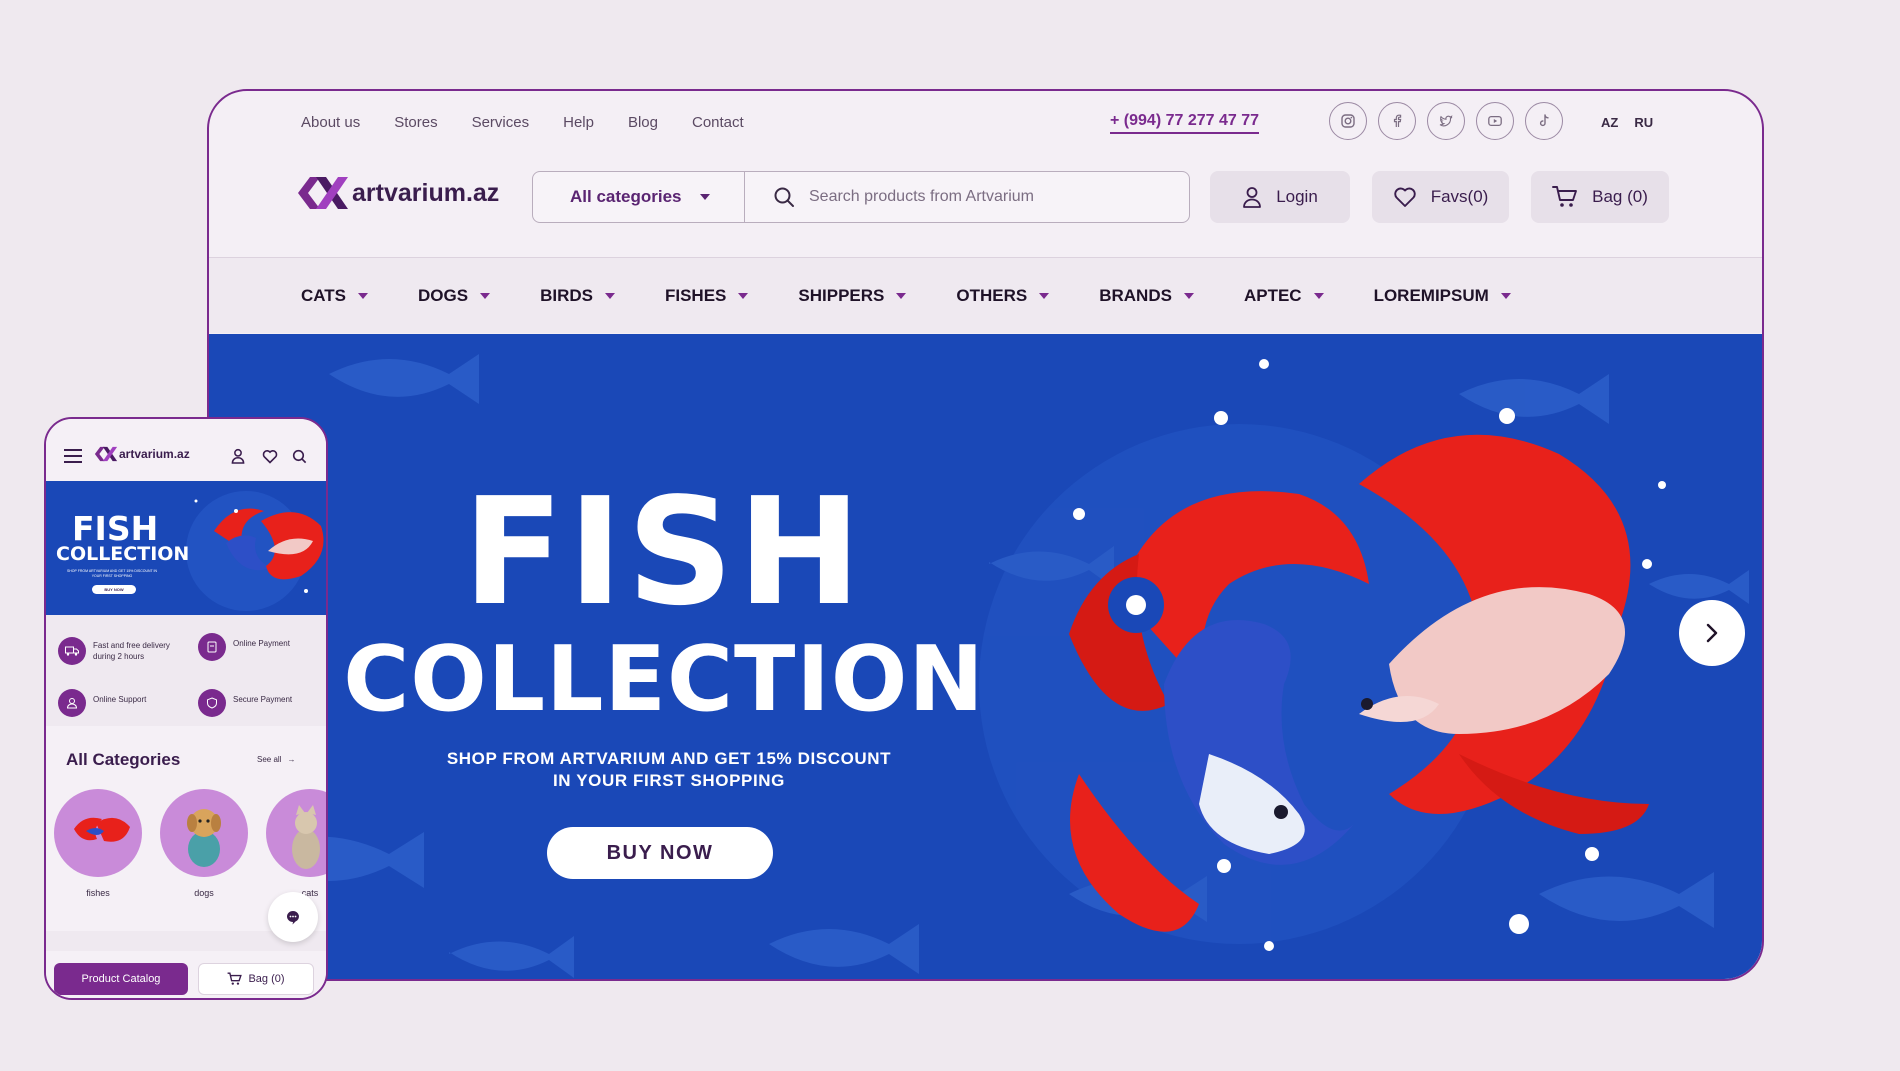  I want to click on logo-text: artvarium.az, so click(426, 192).